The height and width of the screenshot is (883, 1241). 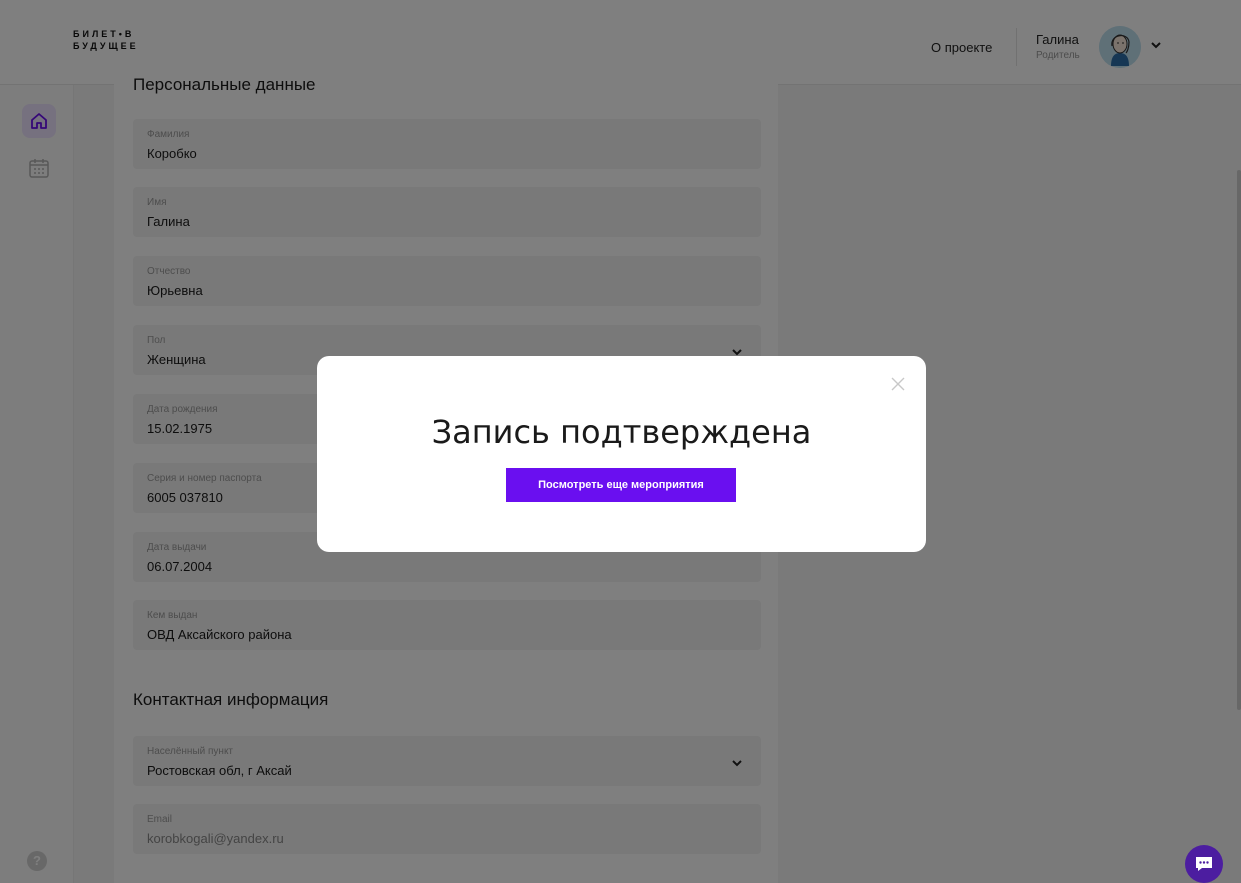 I want to click on chat-icon, so click(x=1204, y=864).